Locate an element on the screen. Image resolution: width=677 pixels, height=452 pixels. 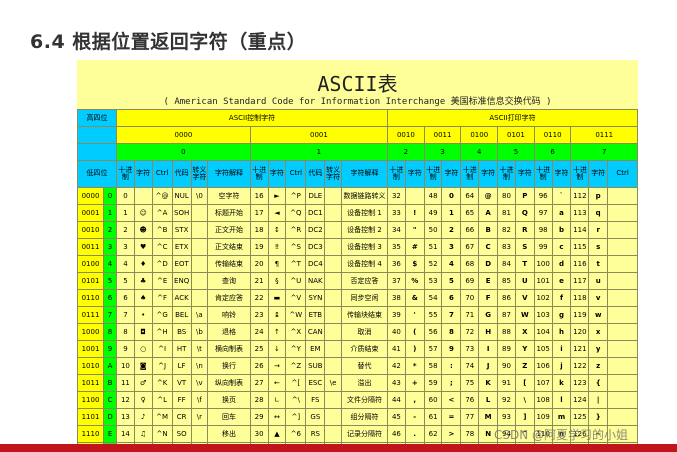
control-cell: 21 is located at coordinates (259, 281).